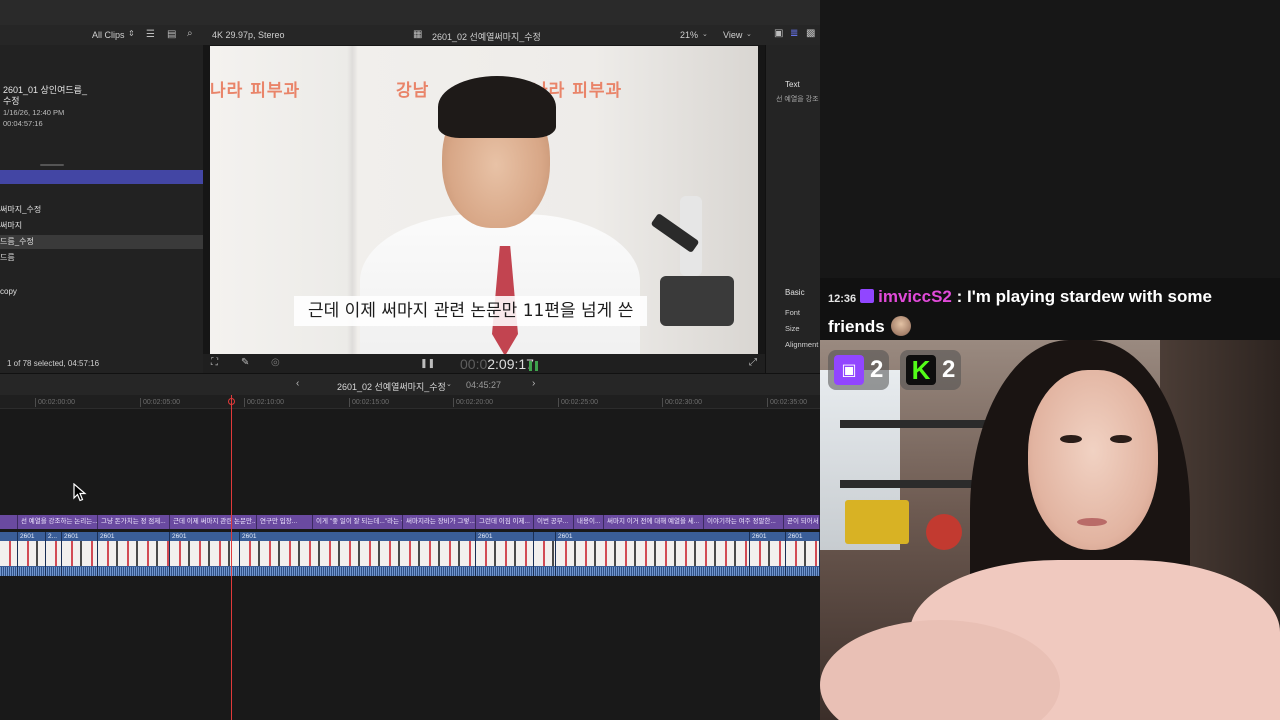 The image size is (1280, 720). What do you see at coordinates (108, 35) in the screenshot?
I see `clips-filter-dropdown: All Clips` at bounding box center [108, 35].